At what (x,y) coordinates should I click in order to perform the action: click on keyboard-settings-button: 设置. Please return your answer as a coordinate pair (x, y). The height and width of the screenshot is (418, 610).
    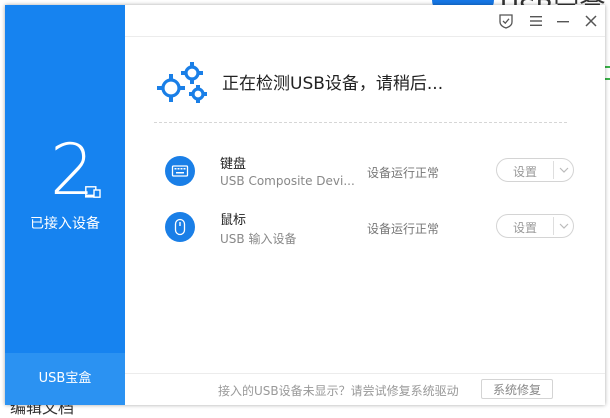
    Looking at the image, I should click on (535, 170).